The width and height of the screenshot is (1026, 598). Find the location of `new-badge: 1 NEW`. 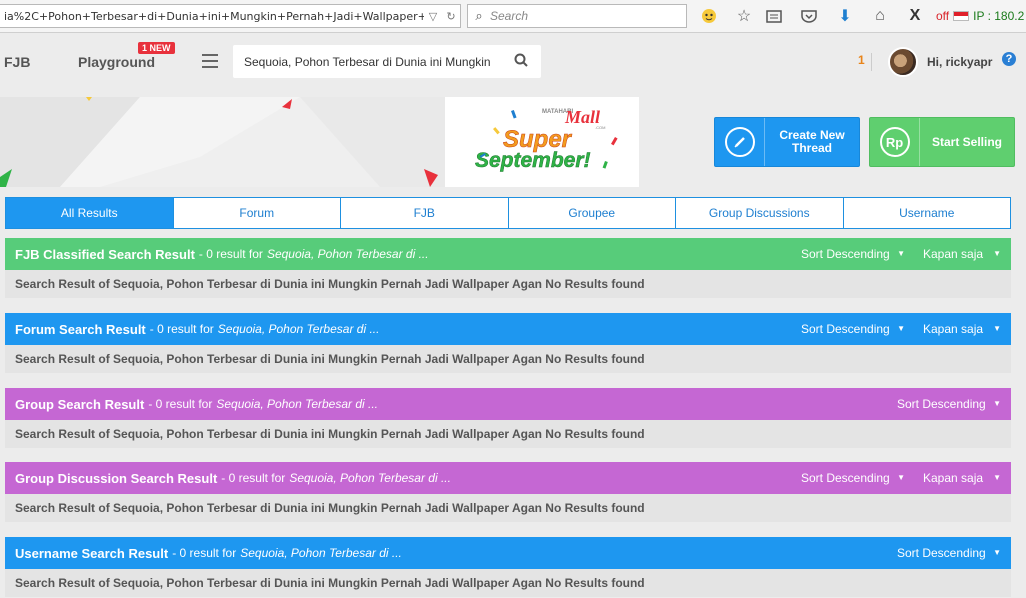

new-badge: 1 NEW is located at coordinates (156, 48).